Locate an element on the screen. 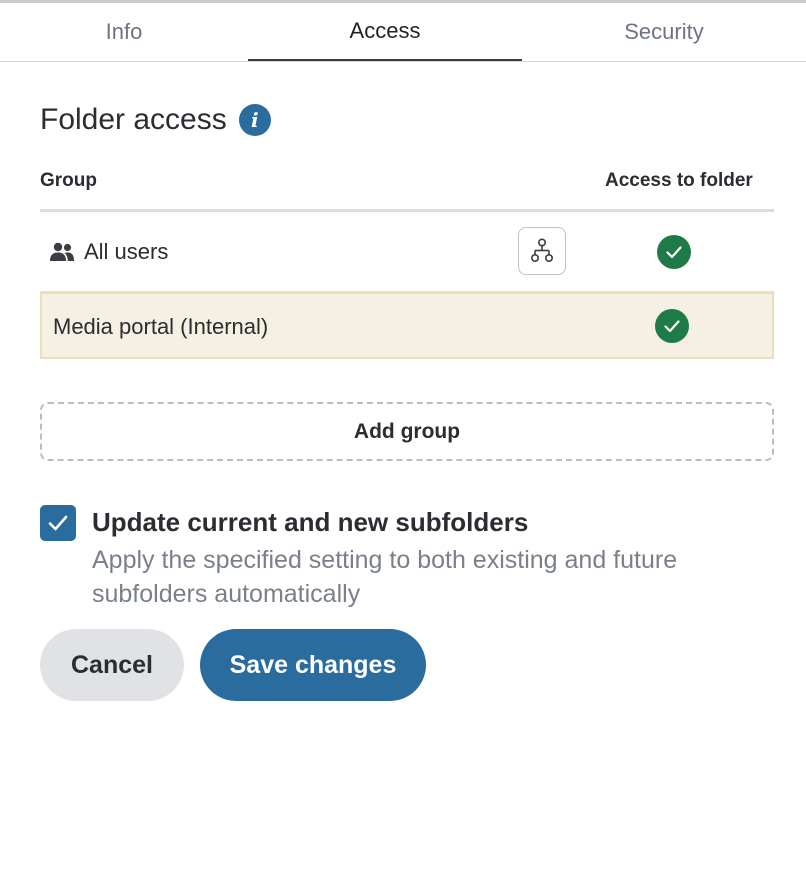 This screenshot has width=806, height=876. hierarchy-button is located at coordinates (542, 251).